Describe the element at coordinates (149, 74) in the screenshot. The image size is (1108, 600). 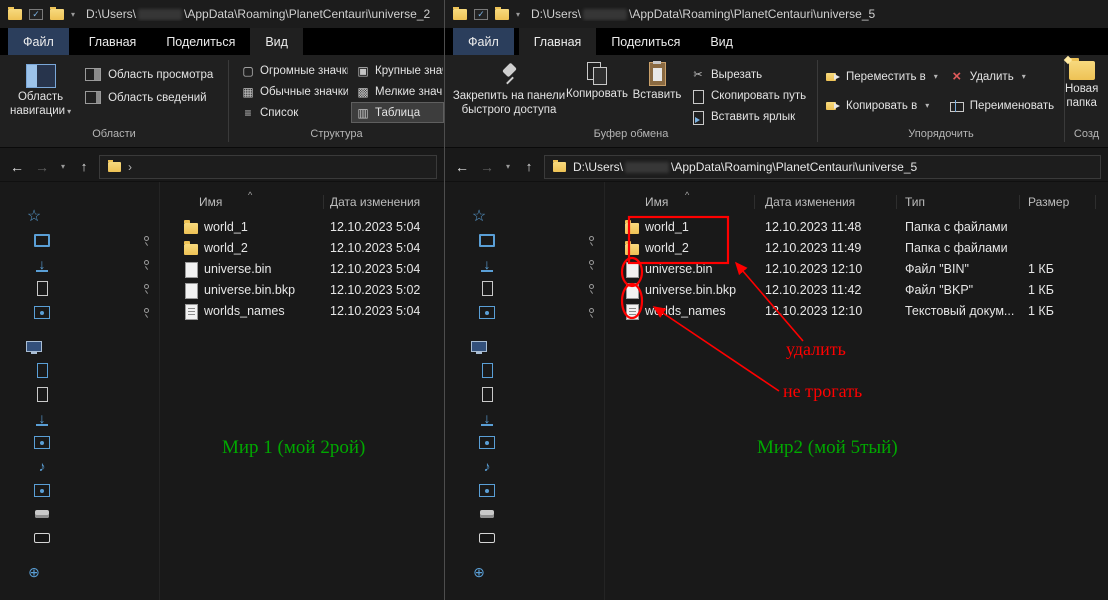
I see `preview-pane-toggle: Область просмотра` at that location.